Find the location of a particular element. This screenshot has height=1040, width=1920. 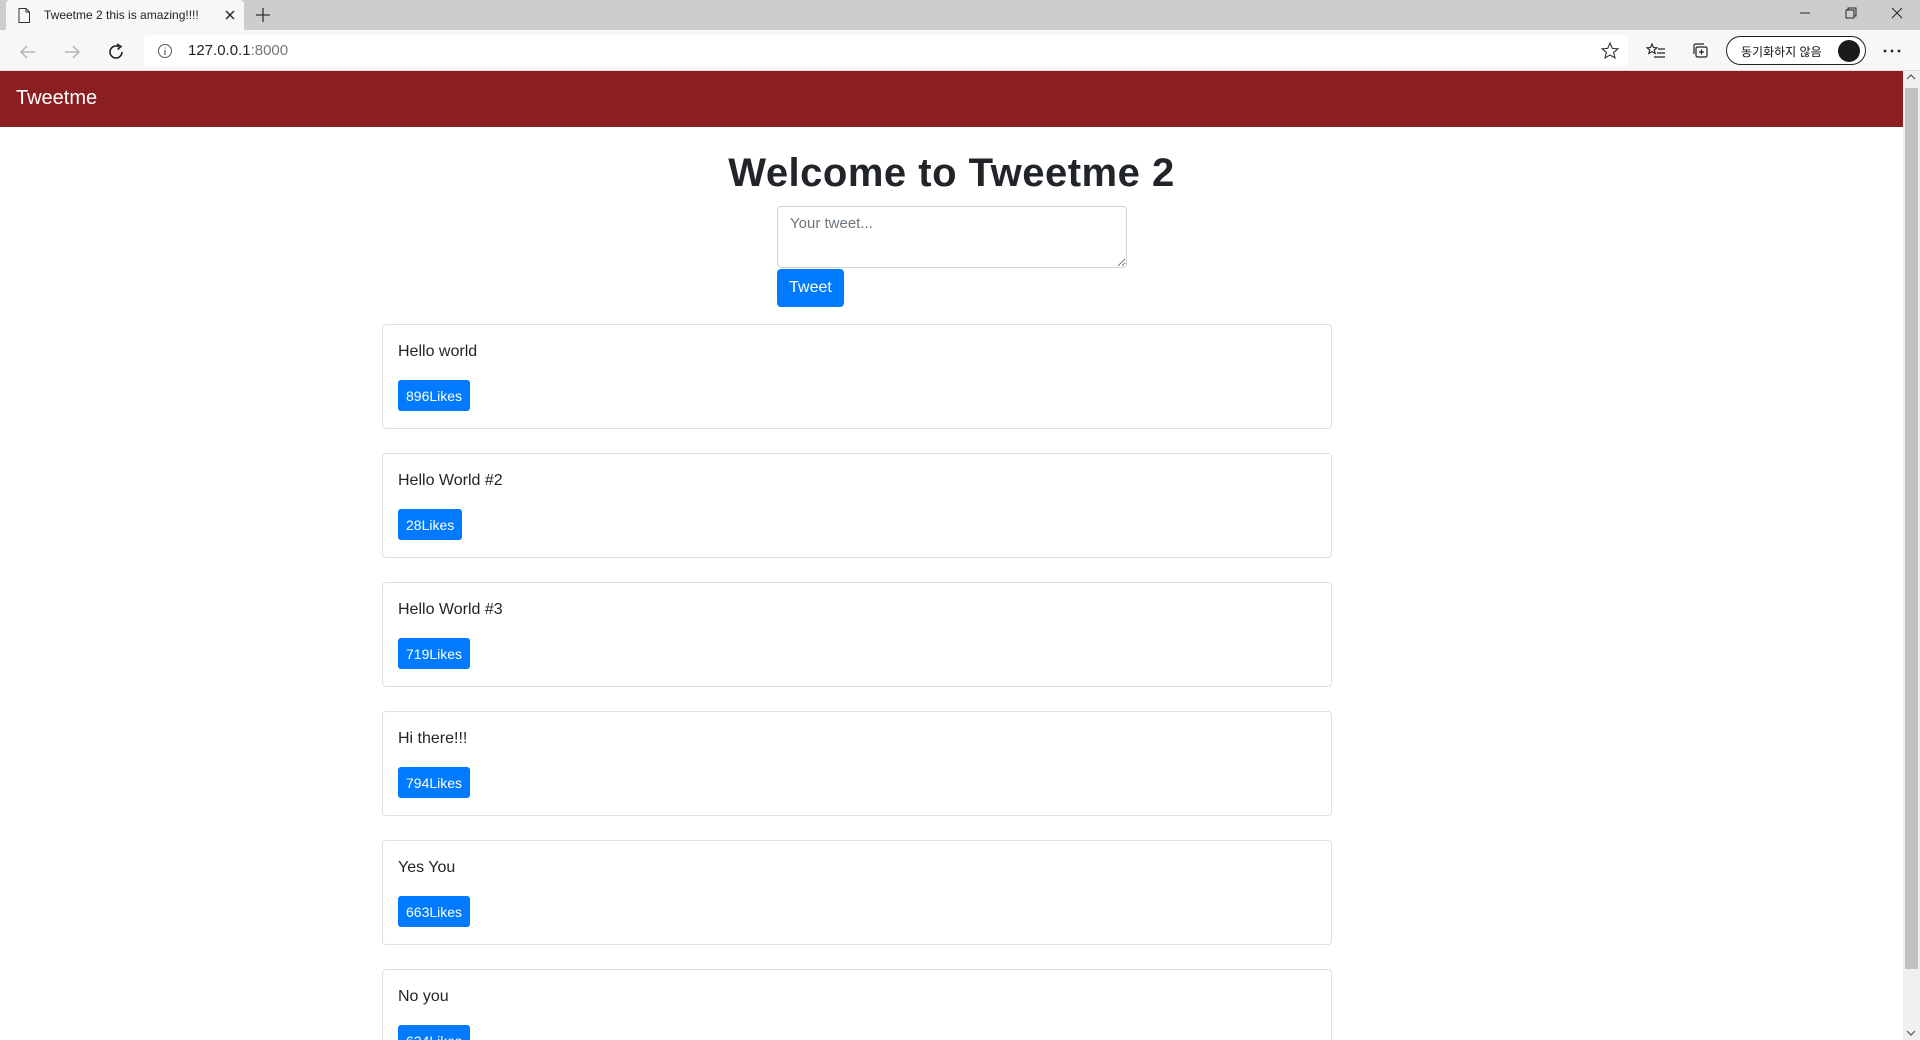

like-button: 624Likes is located at coordinates (434, 1032).